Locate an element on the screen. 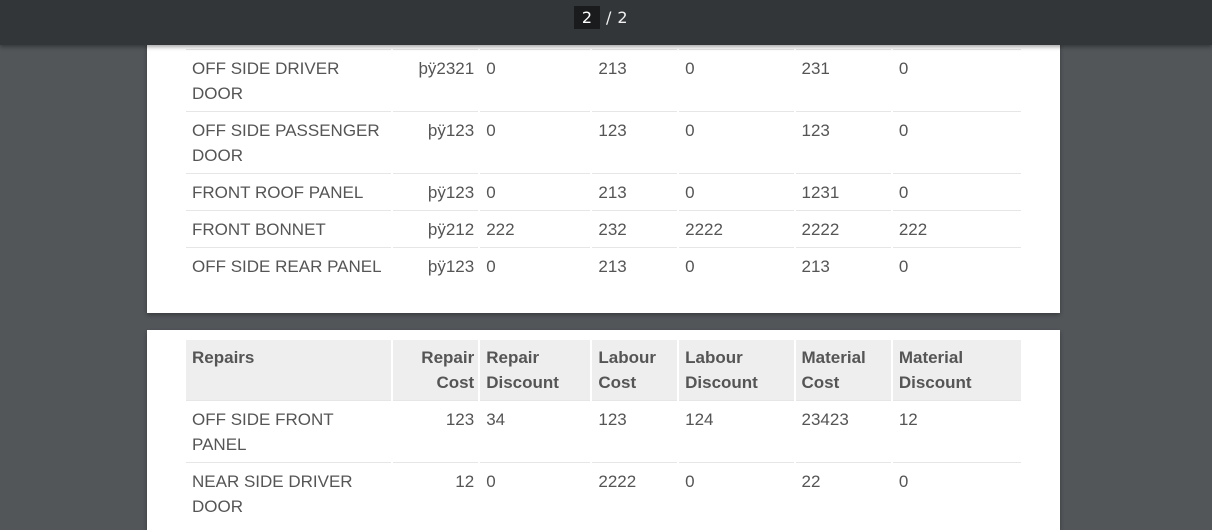  cell-labour-discount: 124 is located at coordinates (736, 431).